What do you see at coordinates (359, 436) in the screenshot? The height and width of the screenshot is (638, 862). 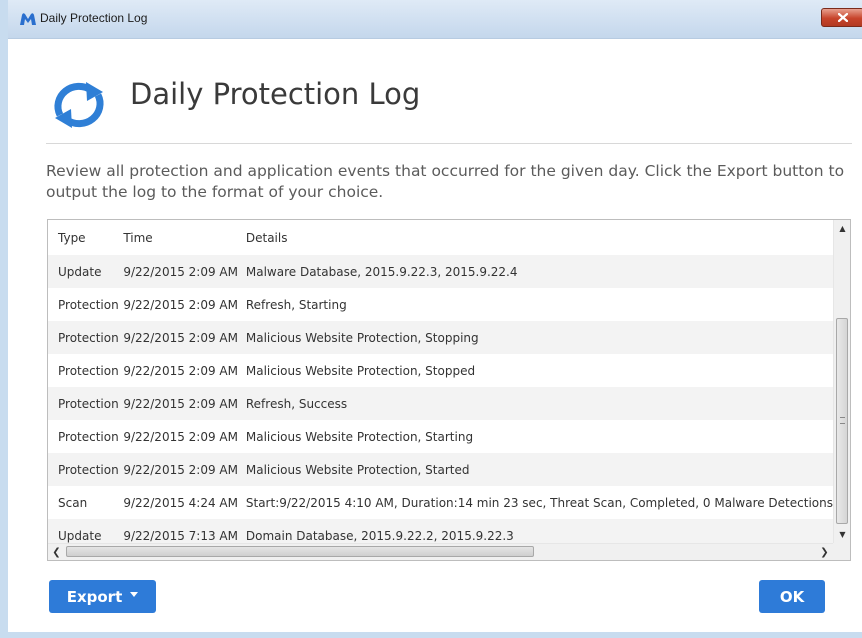 I see `cell-details: Malicious Website Protection, Starting` at bounding box center [359, 436].